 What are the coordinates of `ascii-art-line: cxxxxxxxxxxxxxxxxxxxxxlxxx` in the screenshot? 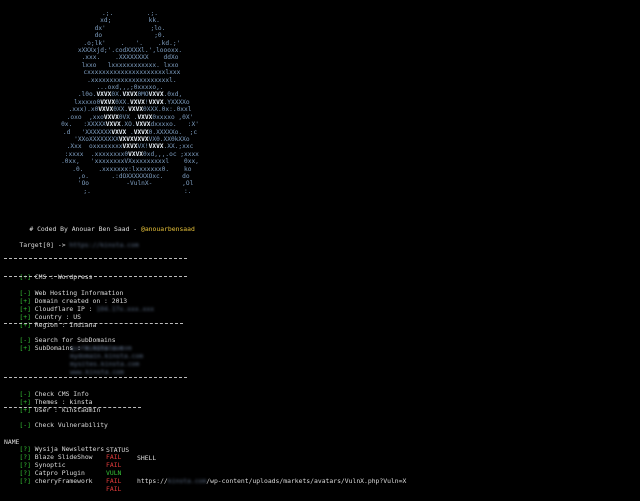 It's located at (130, 73).